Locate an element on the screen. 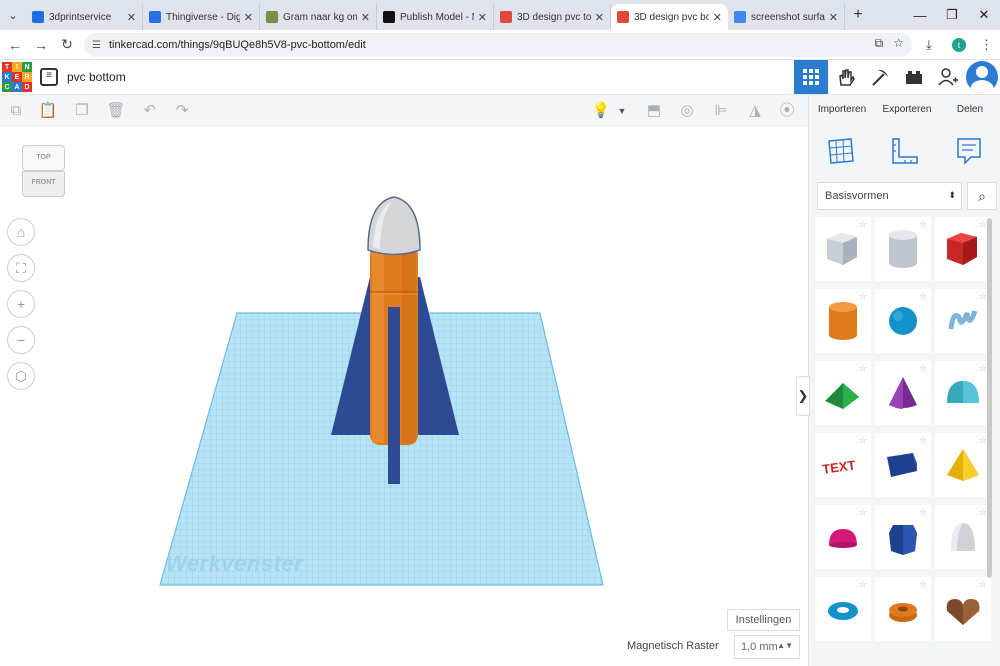  view-cube: TOP FRONT is located at coordinates (43, 171).